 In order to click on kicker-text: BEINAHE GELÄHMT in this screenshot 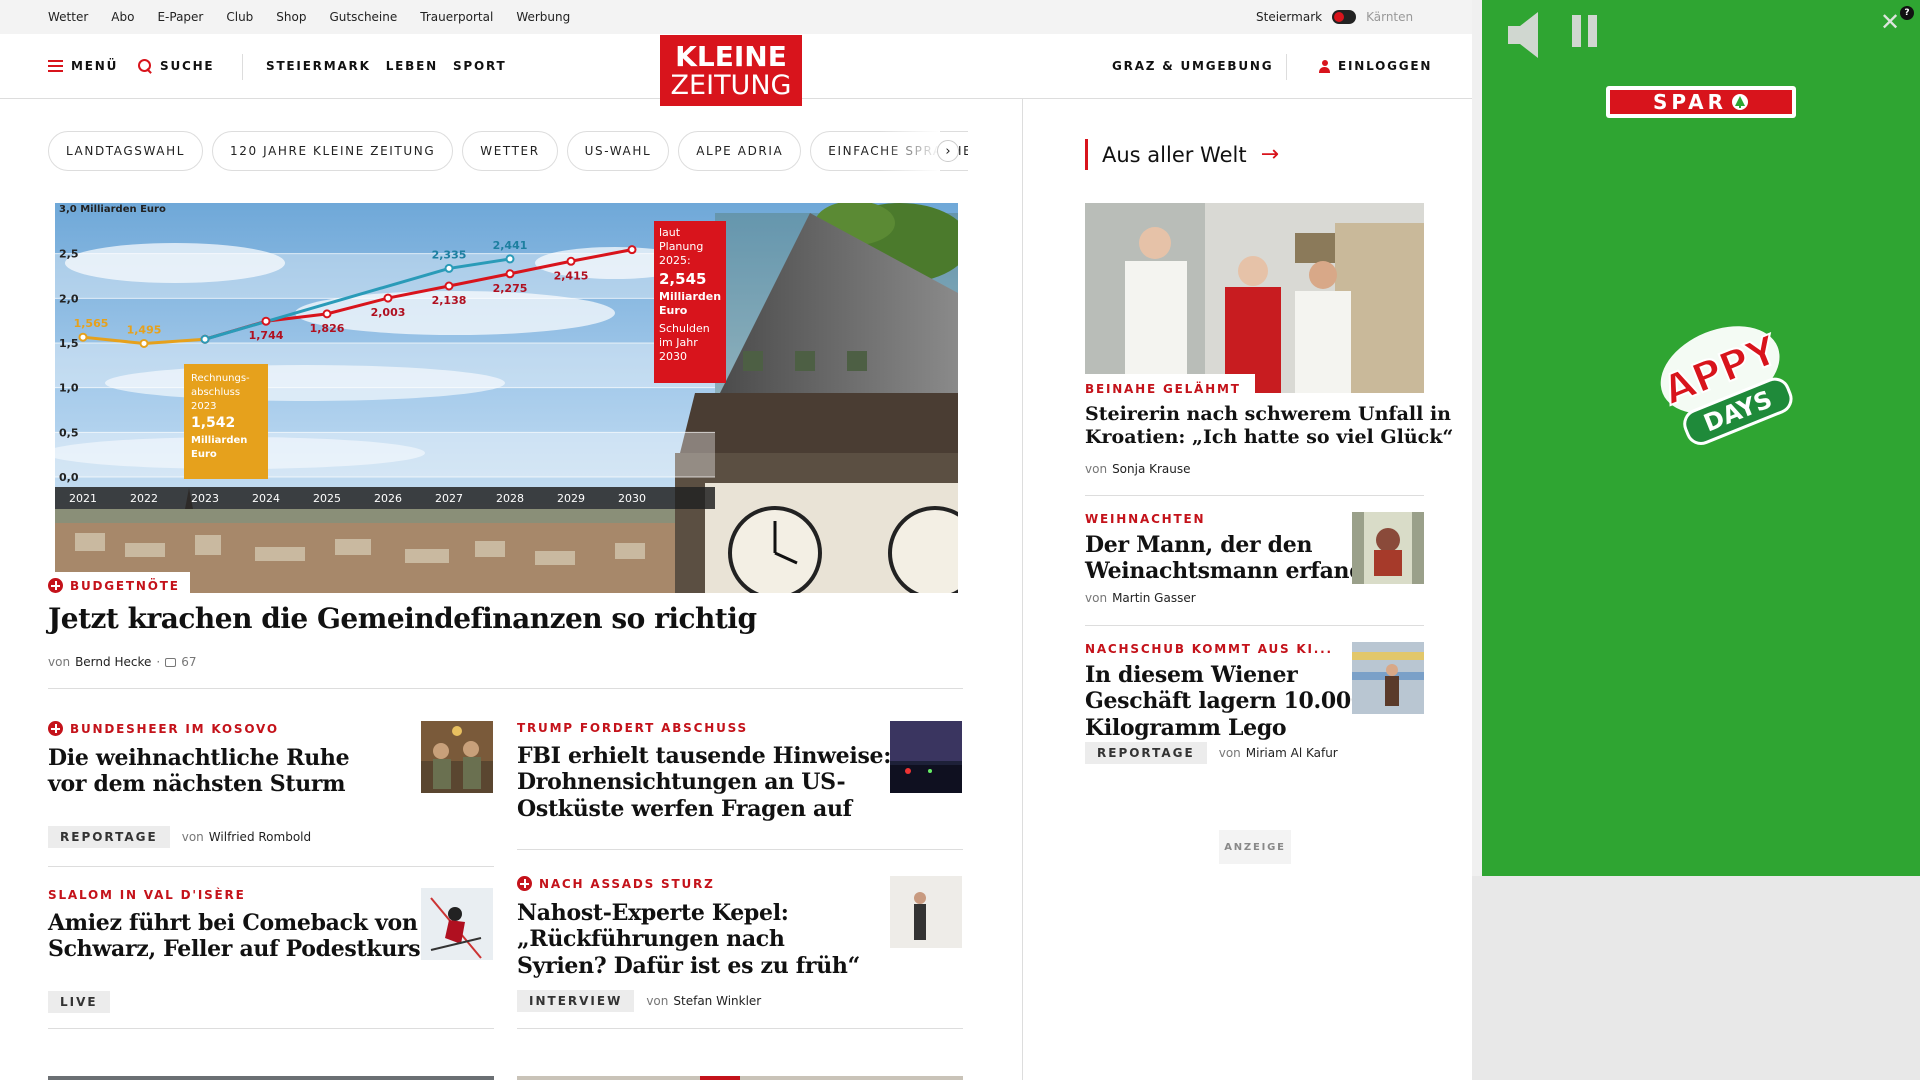, I will do `click(1163, 389)`.